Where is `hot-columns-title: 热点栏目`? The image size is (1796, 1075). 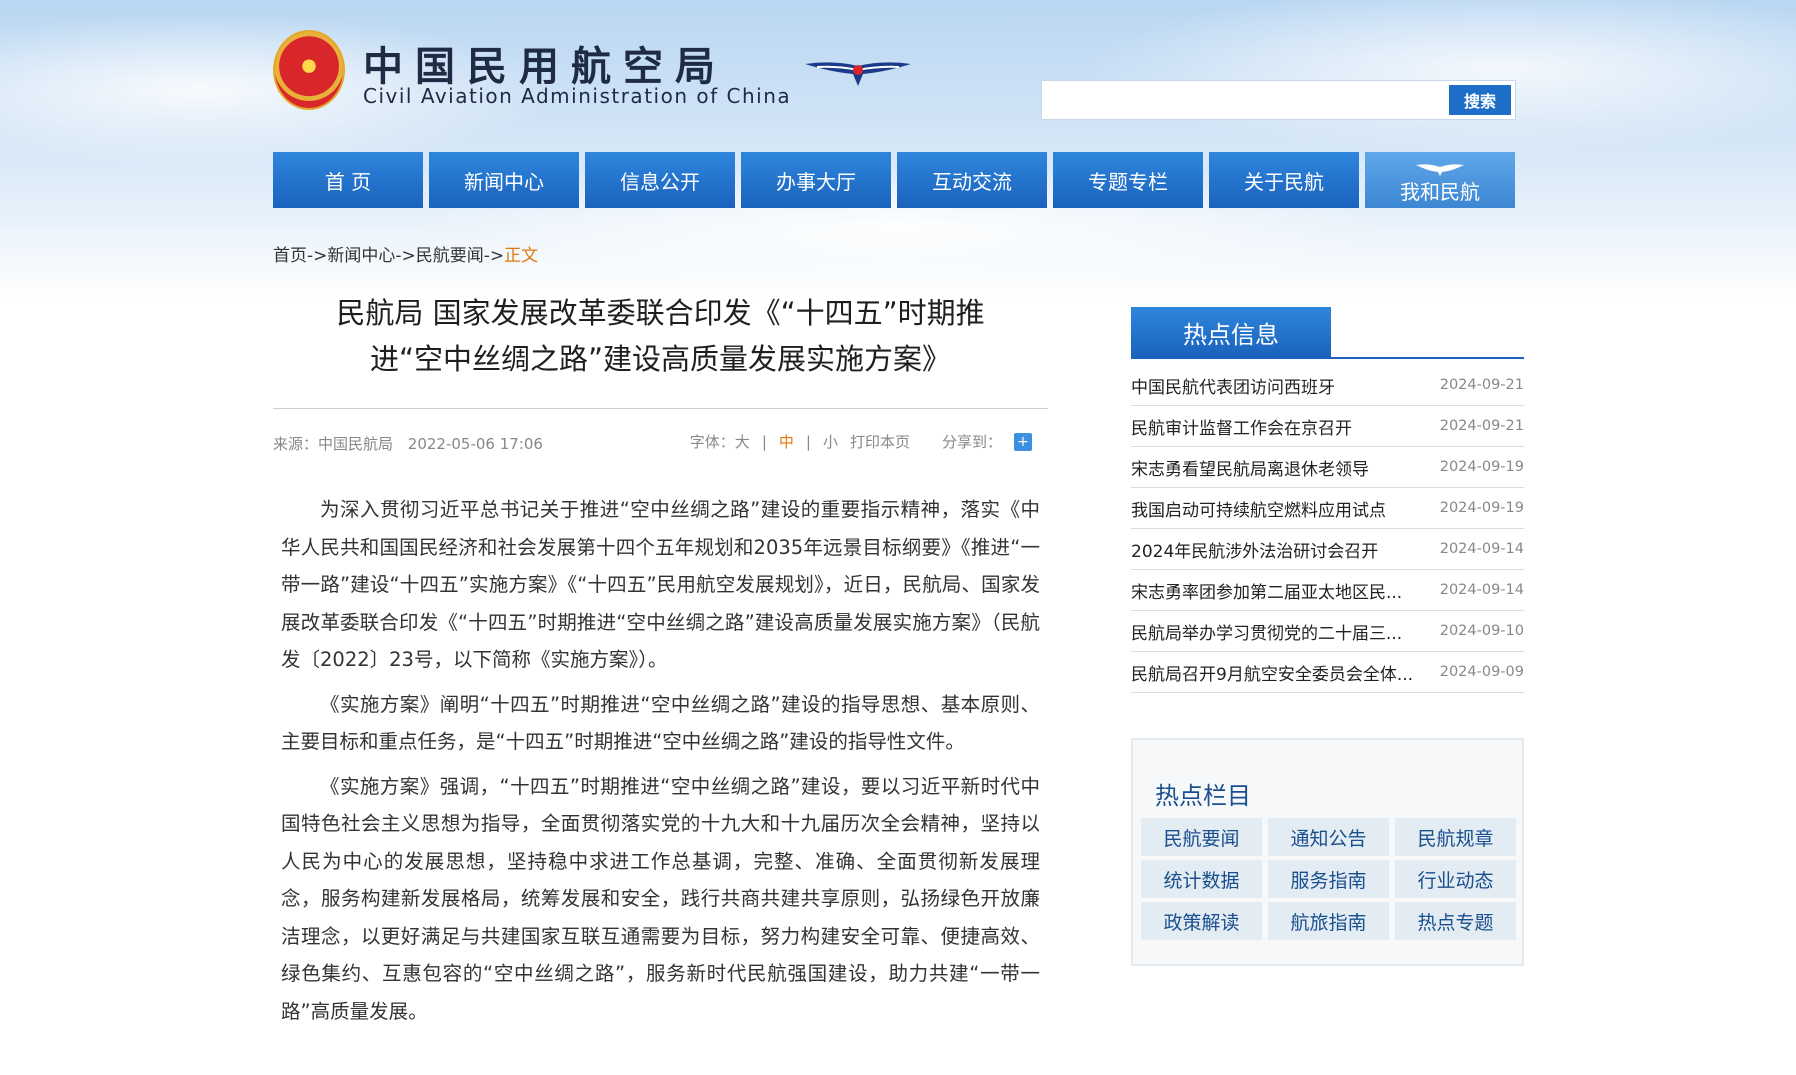 hot-columns-title: 热点栏目 is located at coordinates (1203, 796).